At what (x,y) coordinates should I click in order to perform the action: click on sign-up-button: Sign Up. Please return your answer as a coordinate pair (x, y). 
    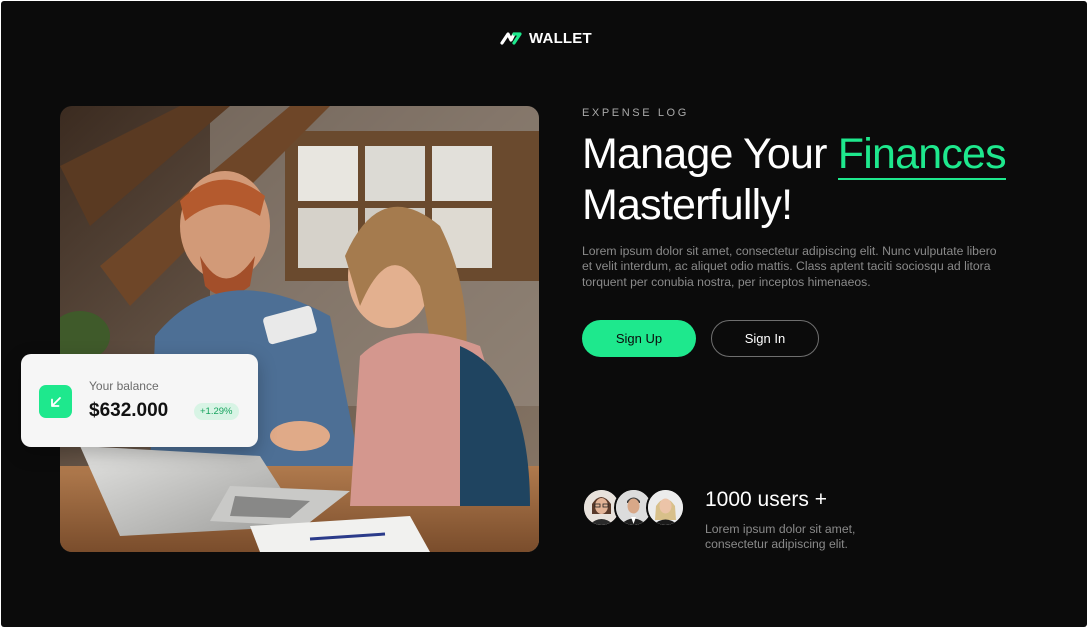
    Looking at the image, I should click on (639, 338).